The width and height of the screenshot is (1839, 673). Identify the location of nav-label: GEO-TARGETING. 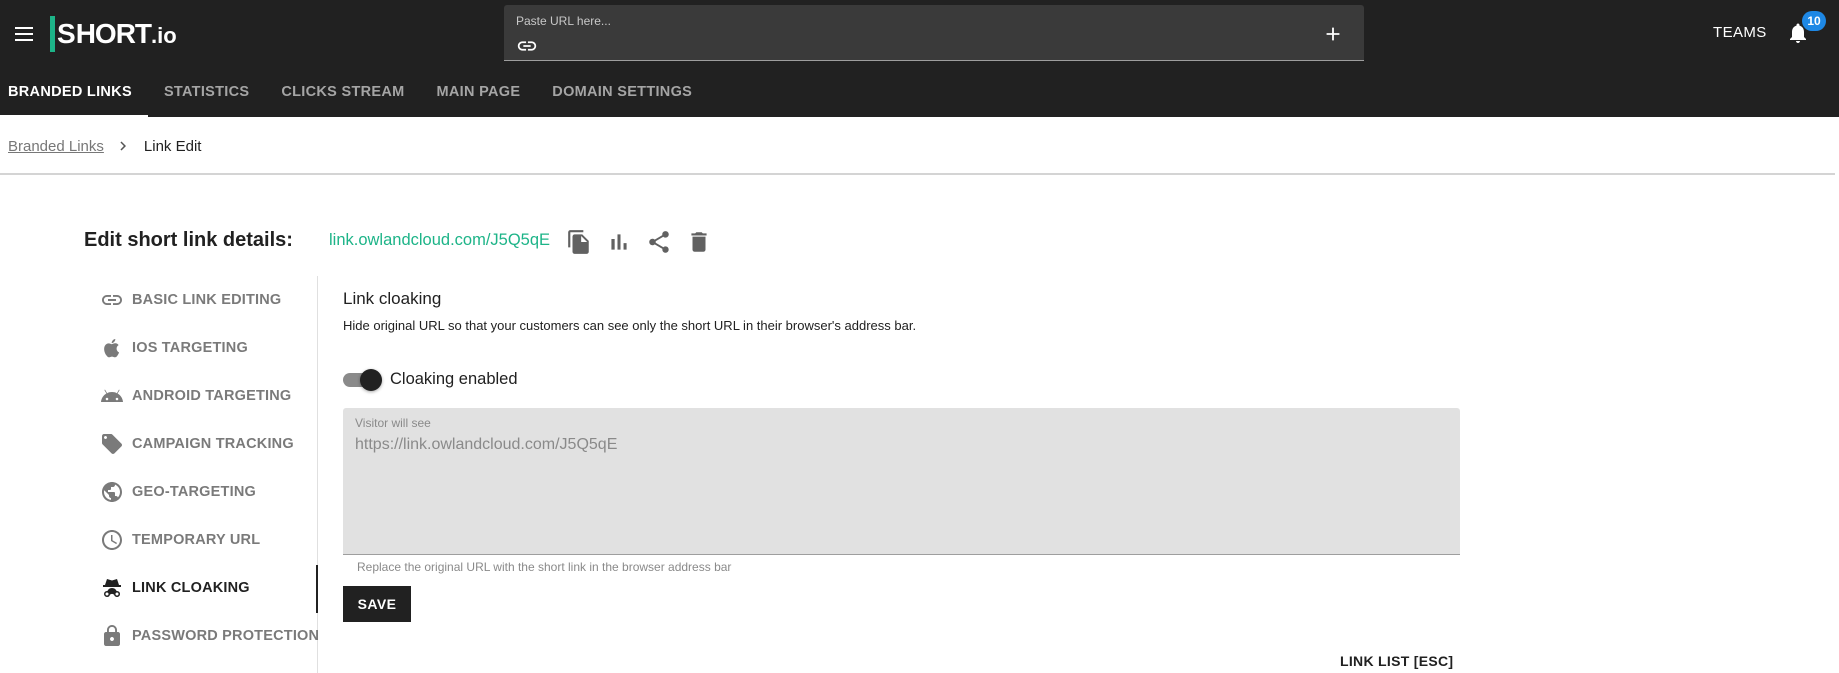
(194, 492).